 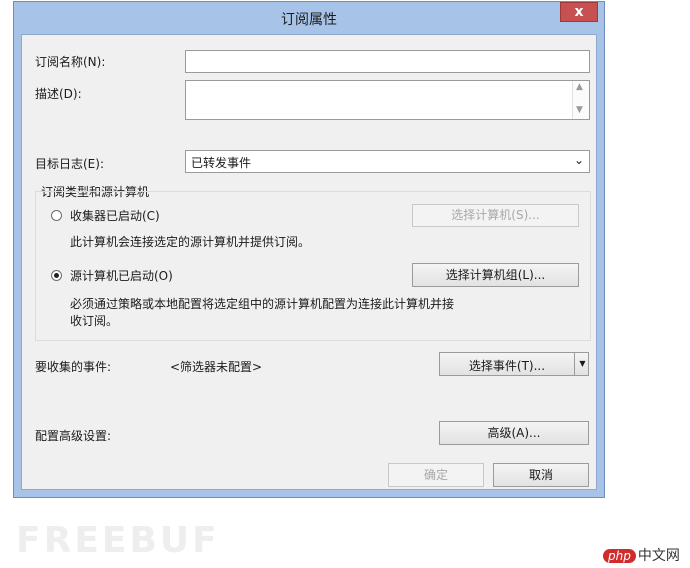 What do you see at coordinates (221, 163) in the screenshot?
I see `target-log-value: 已转发事件` at bounding box center [221, 163].